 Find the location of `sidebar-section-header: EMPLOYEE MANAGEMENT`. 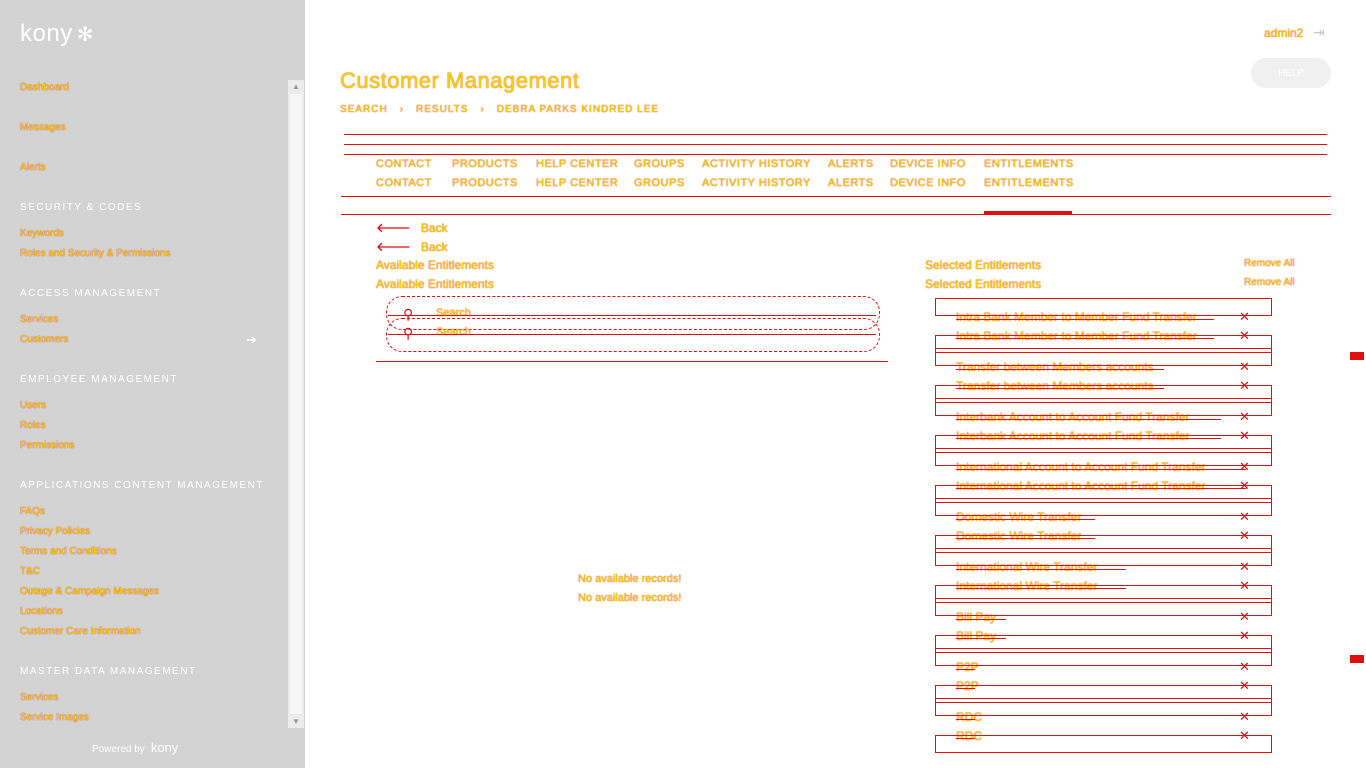

sidebar-section-header: EMPLOYEE MANAGEMENT is located at coordinates (99, 379).